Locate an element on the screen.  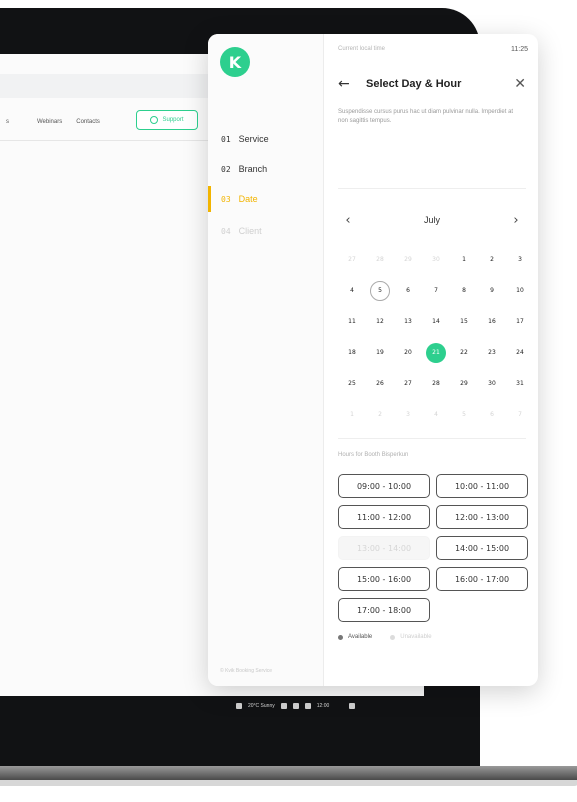
available-dot-icon is located at coordinates (340, 637).